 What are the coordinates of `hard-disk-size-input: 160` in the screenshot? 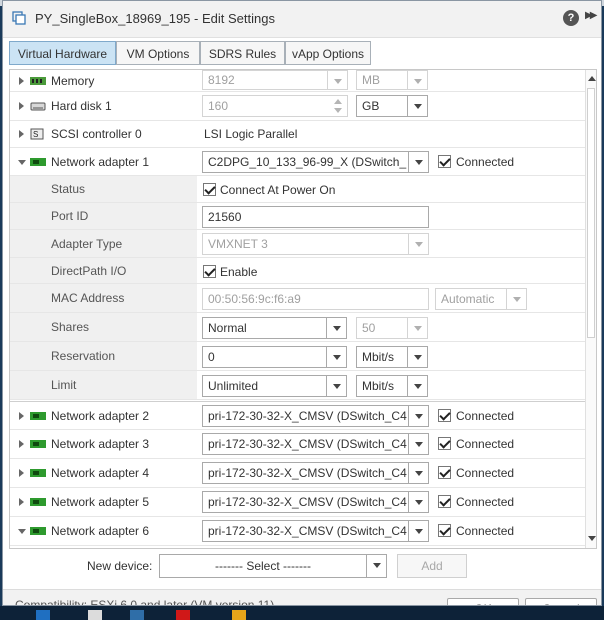 It's located at (275, 106).